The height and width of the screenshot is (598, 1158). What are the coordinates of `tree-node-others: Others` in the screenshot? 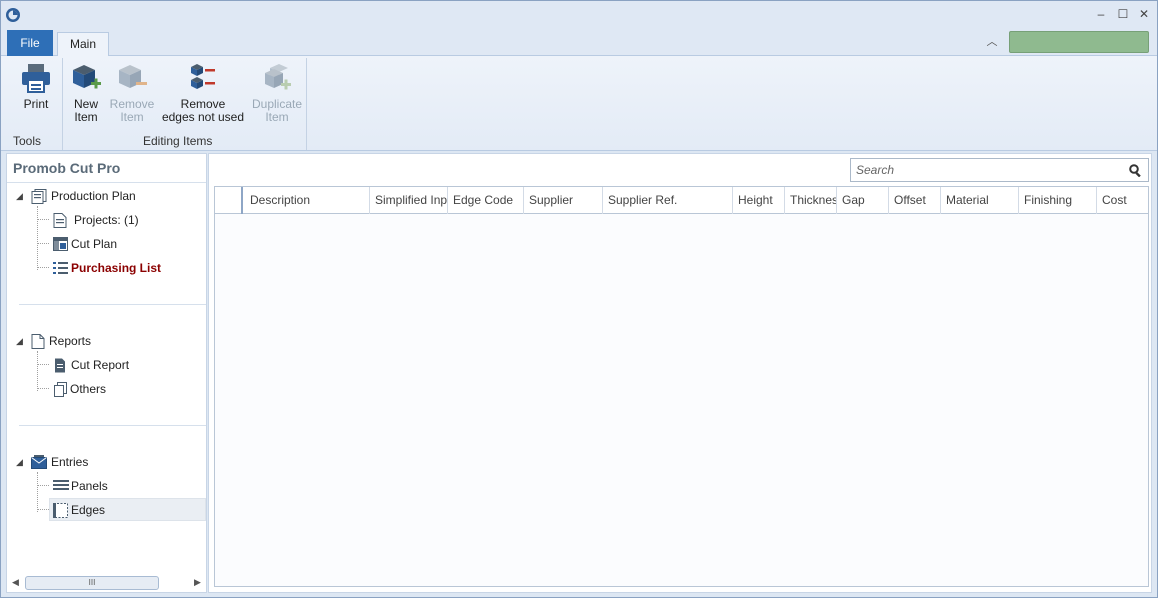 It's located at (128, 389).